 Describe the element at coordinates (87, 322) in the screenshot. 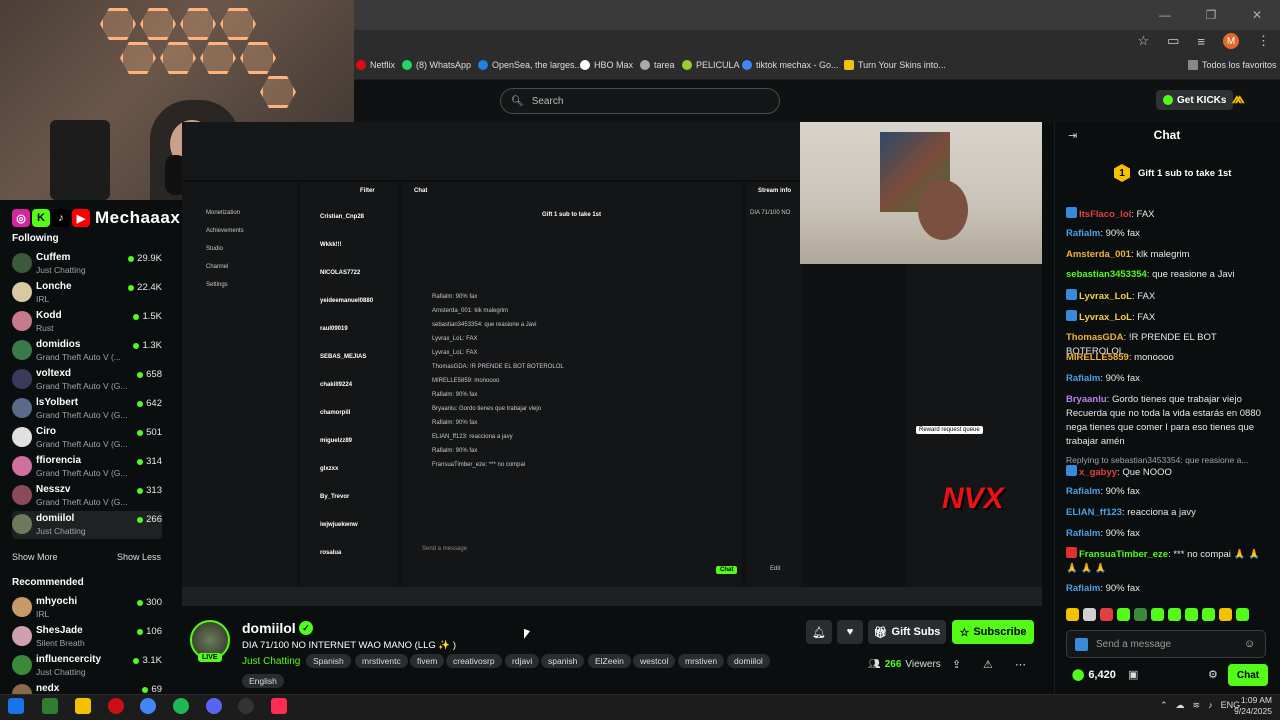

I see `sidebar-channel-kodd: Kodd Rust 1.5K` at that location.